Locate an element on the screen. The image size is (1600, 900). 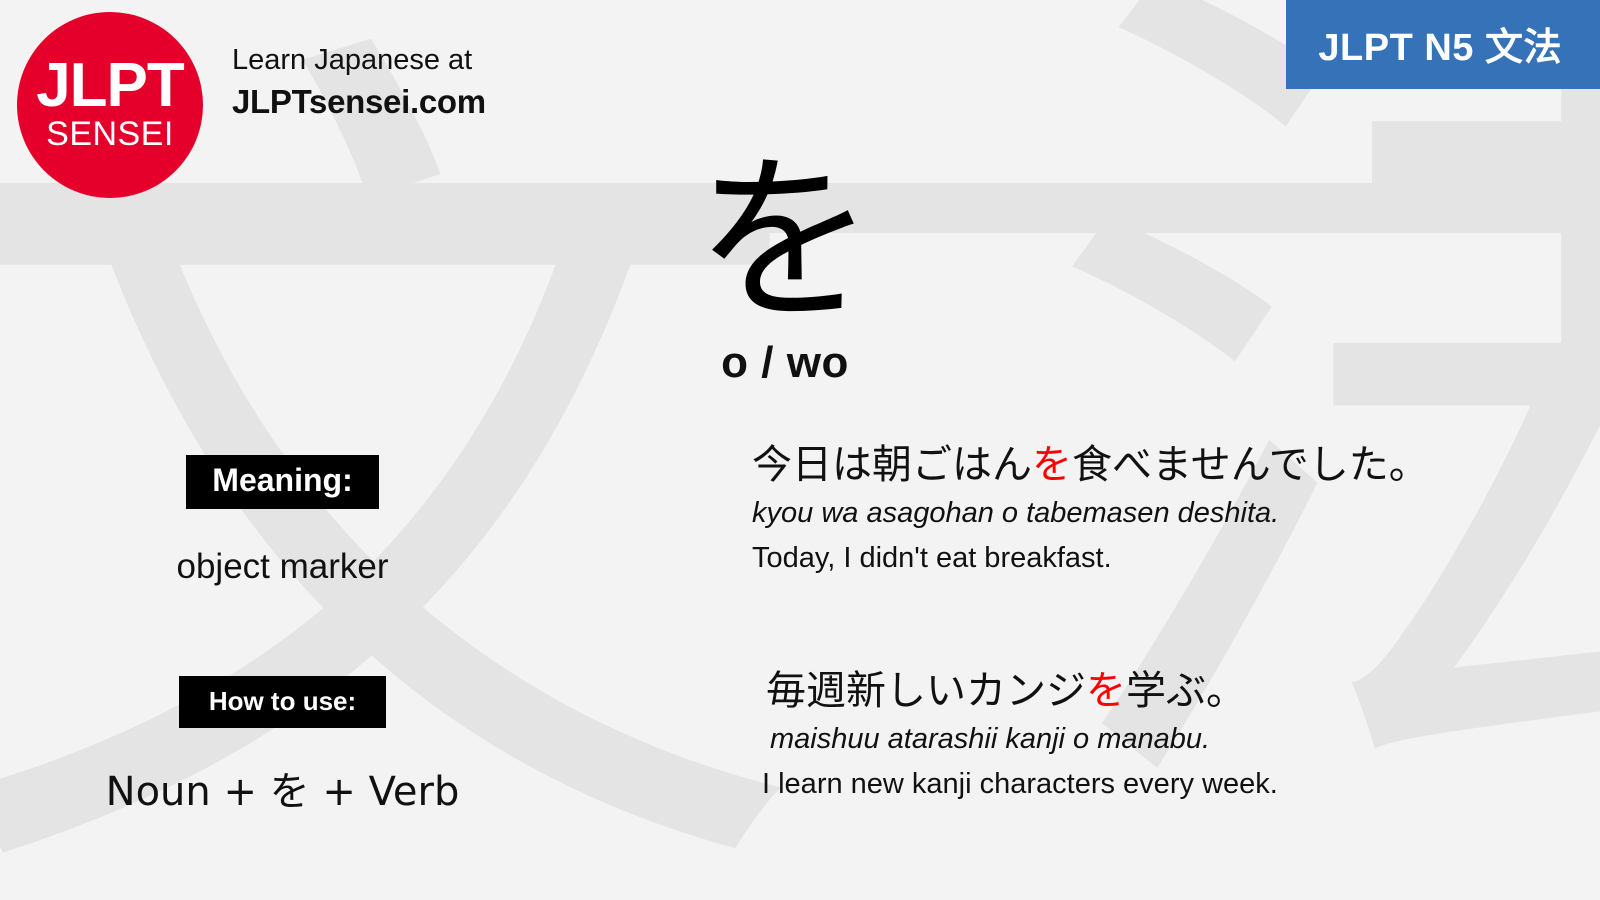
brand-site-url: JLPTsensei.com is located at coordinates (359, 102).